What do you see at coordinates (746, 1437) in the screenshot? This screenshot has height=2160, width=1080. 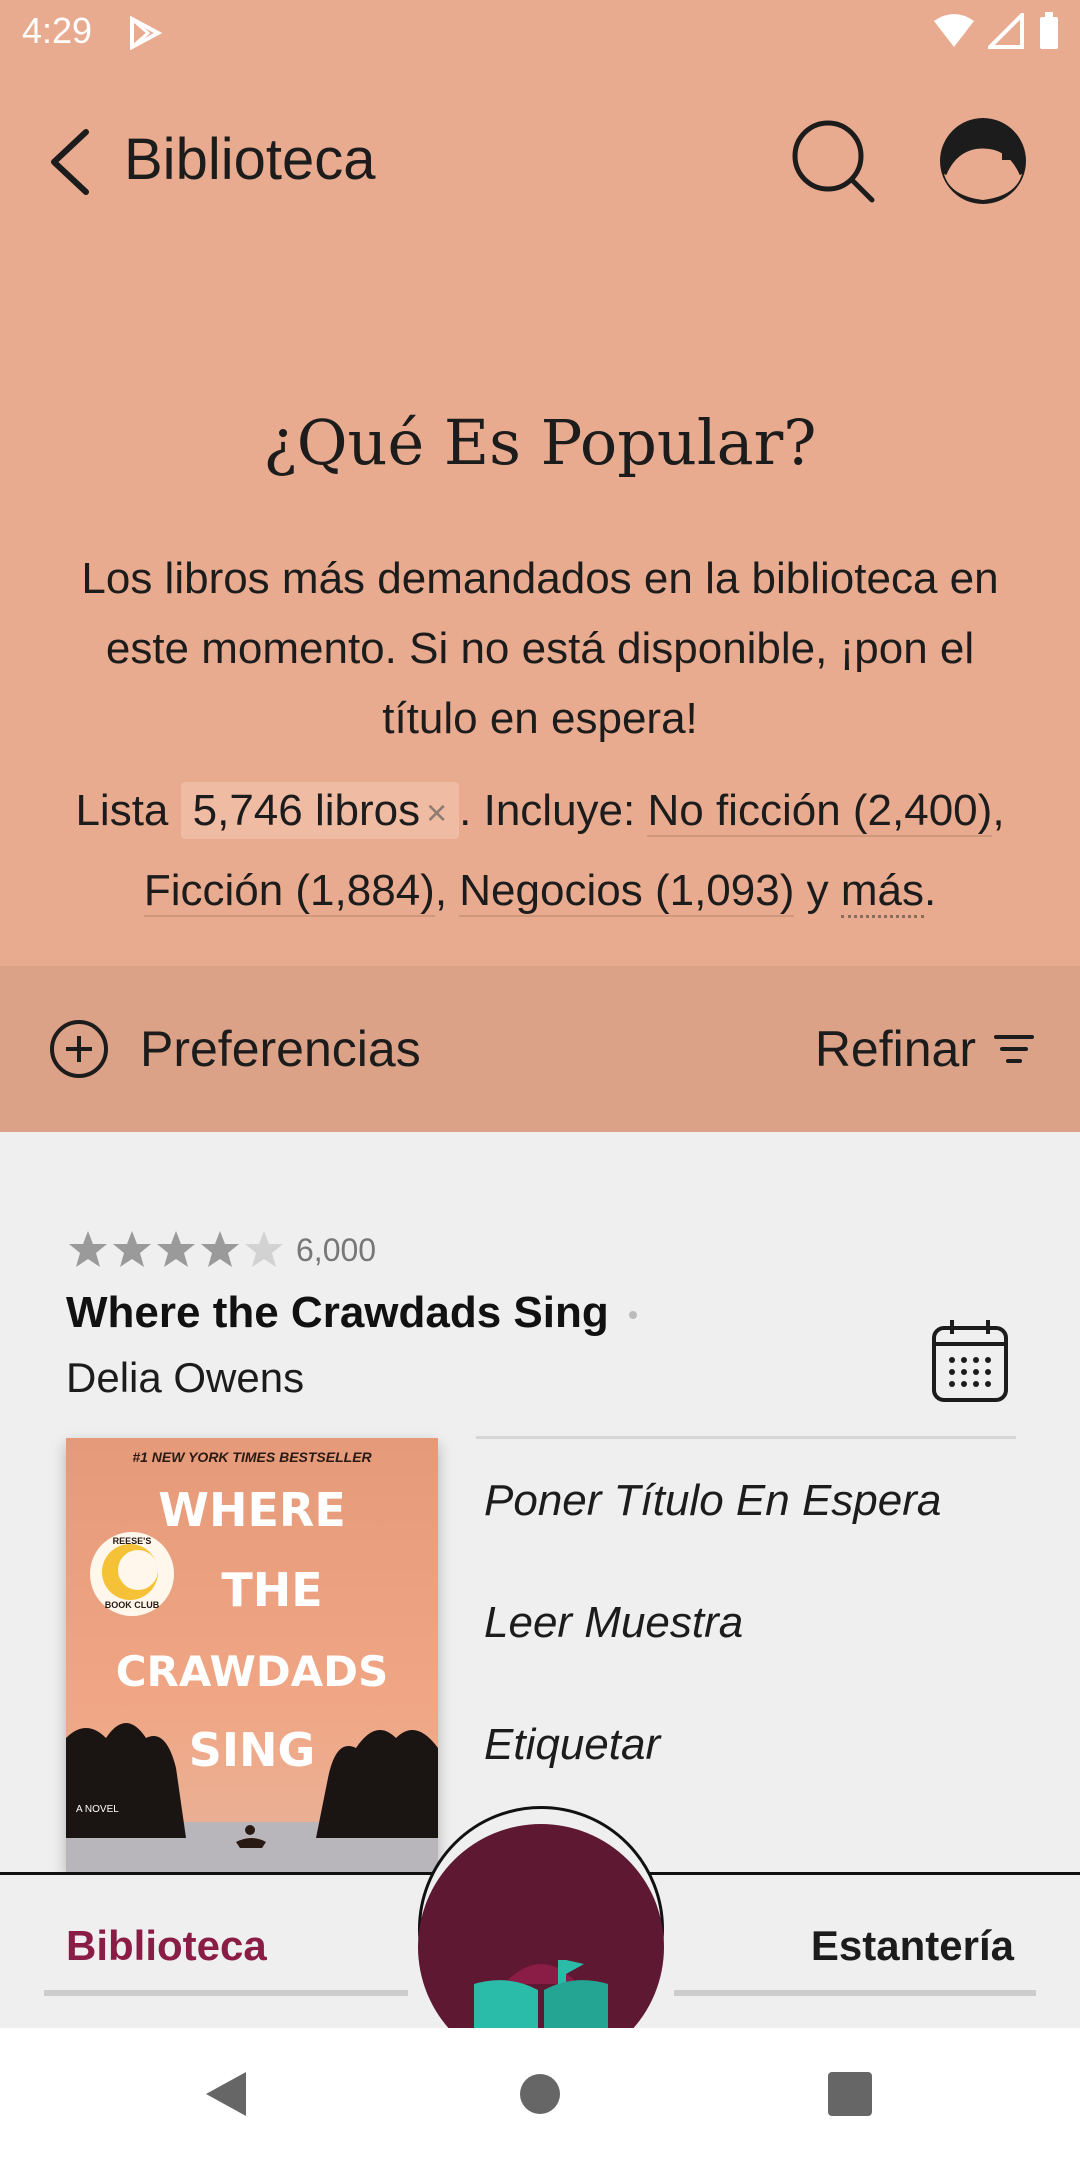 I see `actions-divider` at bounding box center [746, 1437].